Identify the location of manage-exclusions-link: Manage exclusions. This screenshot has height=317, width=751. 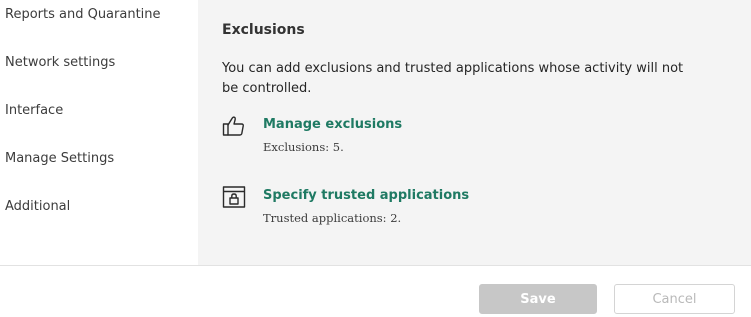
(332, 124).